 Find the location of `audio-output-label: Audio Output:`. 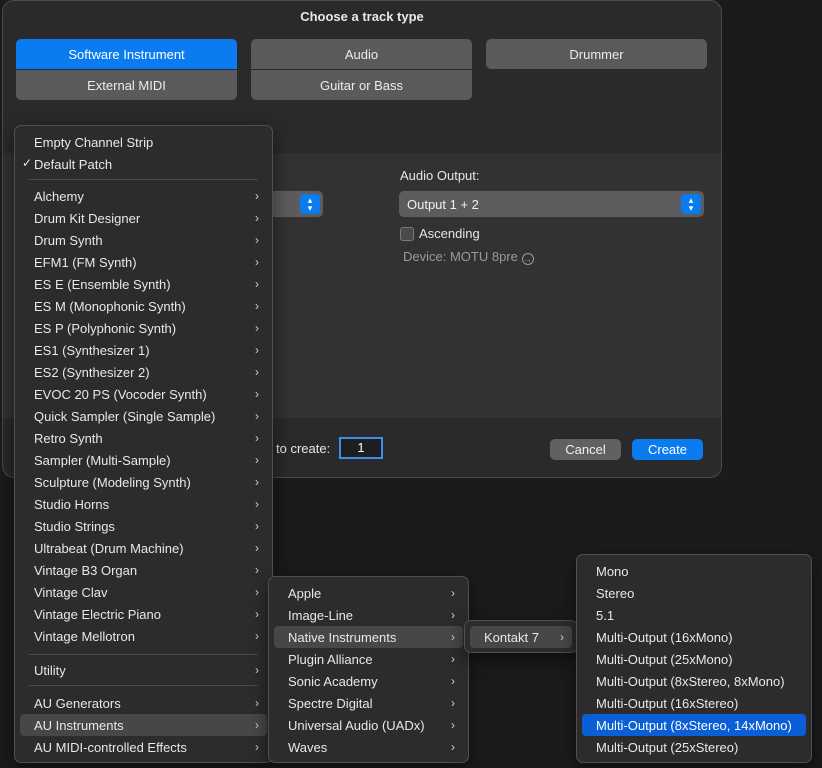

audio-output-label: Audio Output: is located at coordinates (440, 175).